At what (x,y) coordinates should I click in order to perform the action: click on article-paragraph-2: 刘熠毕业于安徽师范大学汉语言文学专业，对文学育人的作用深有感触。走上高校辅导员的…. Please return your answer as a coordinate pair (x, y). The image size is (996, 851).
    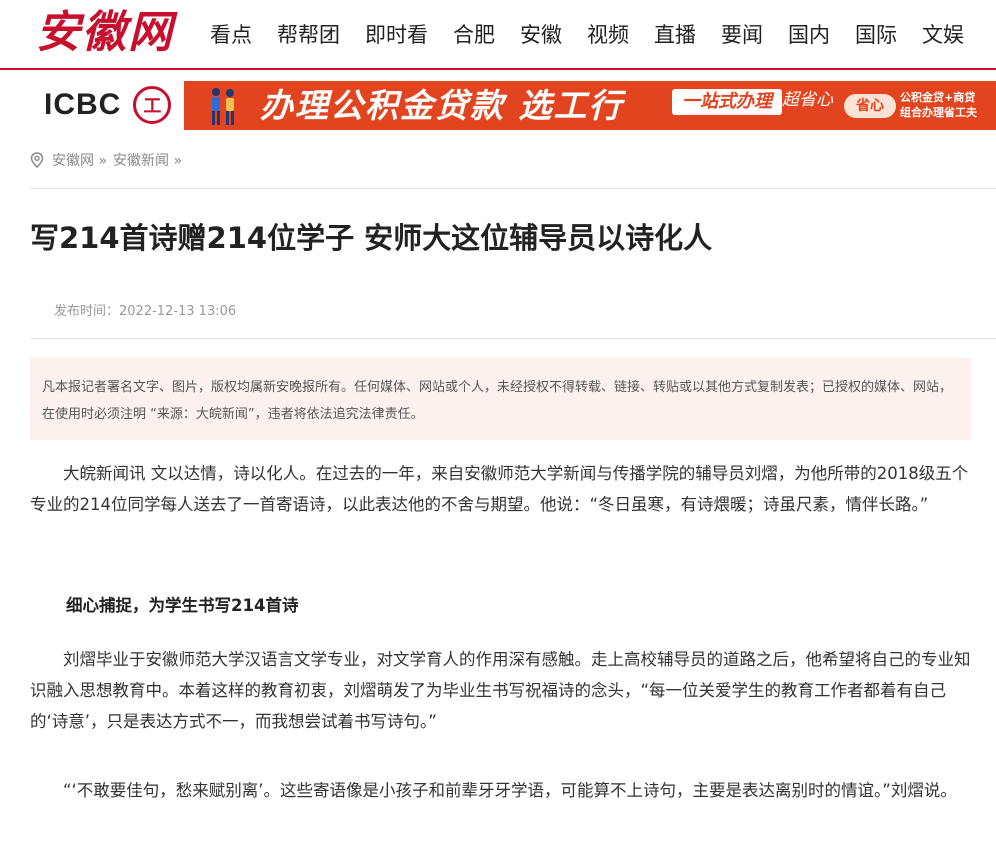
    Looking at the image, I should click on (500, 690).